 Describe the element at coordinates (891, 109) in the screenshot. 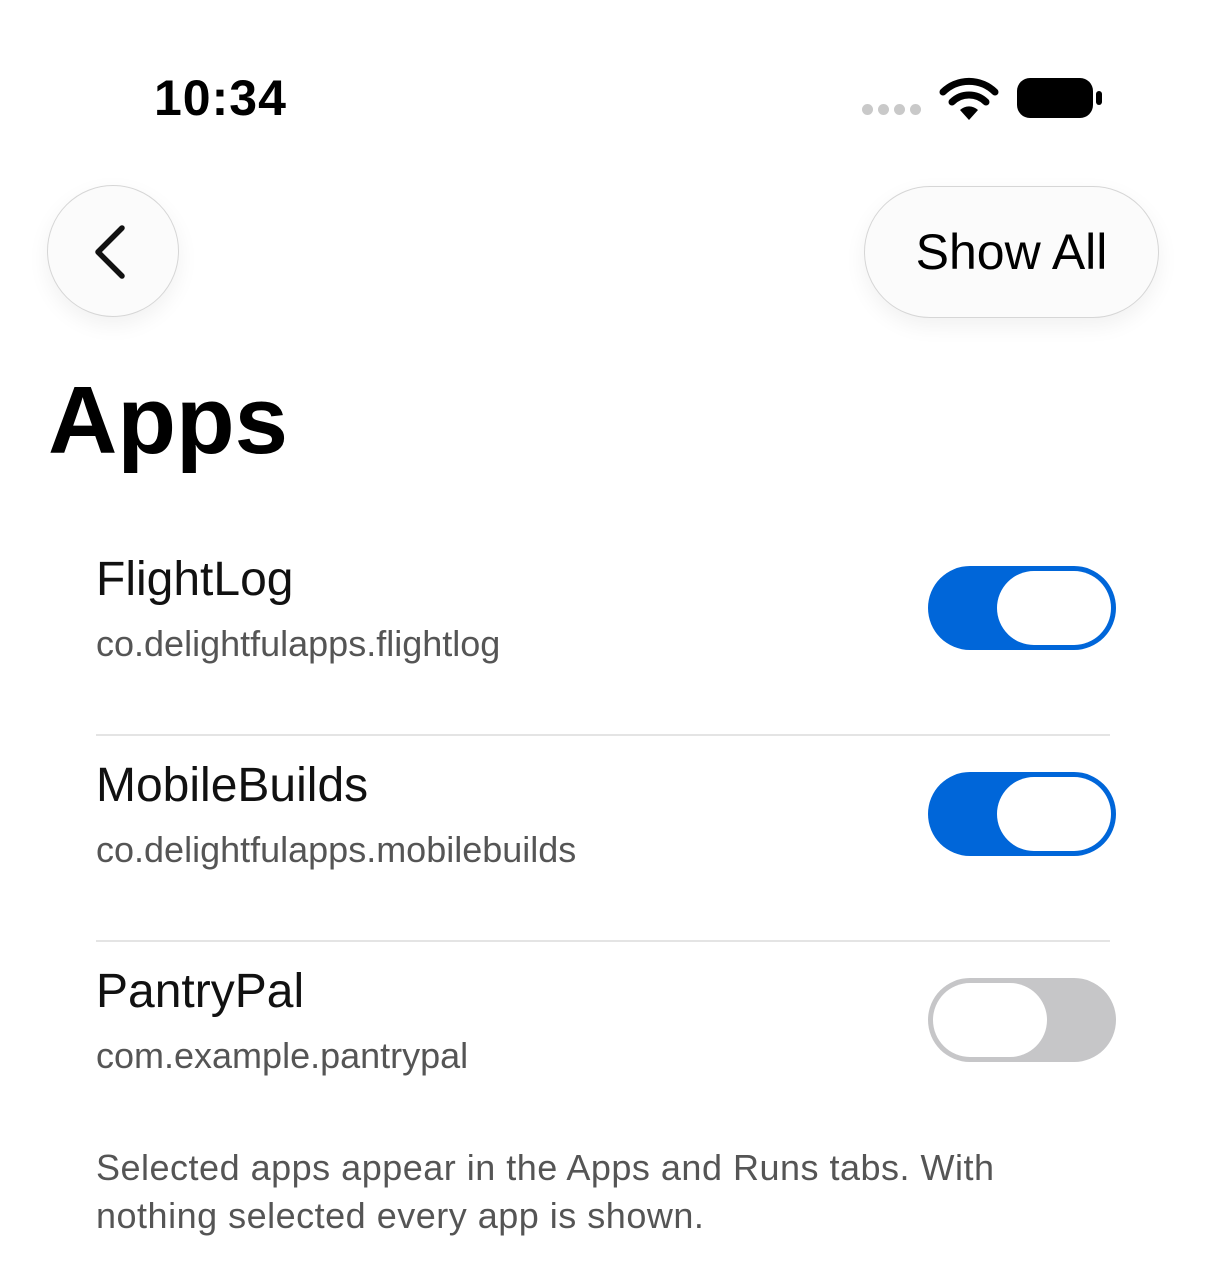

I see `signal-dots-icon` at that location.